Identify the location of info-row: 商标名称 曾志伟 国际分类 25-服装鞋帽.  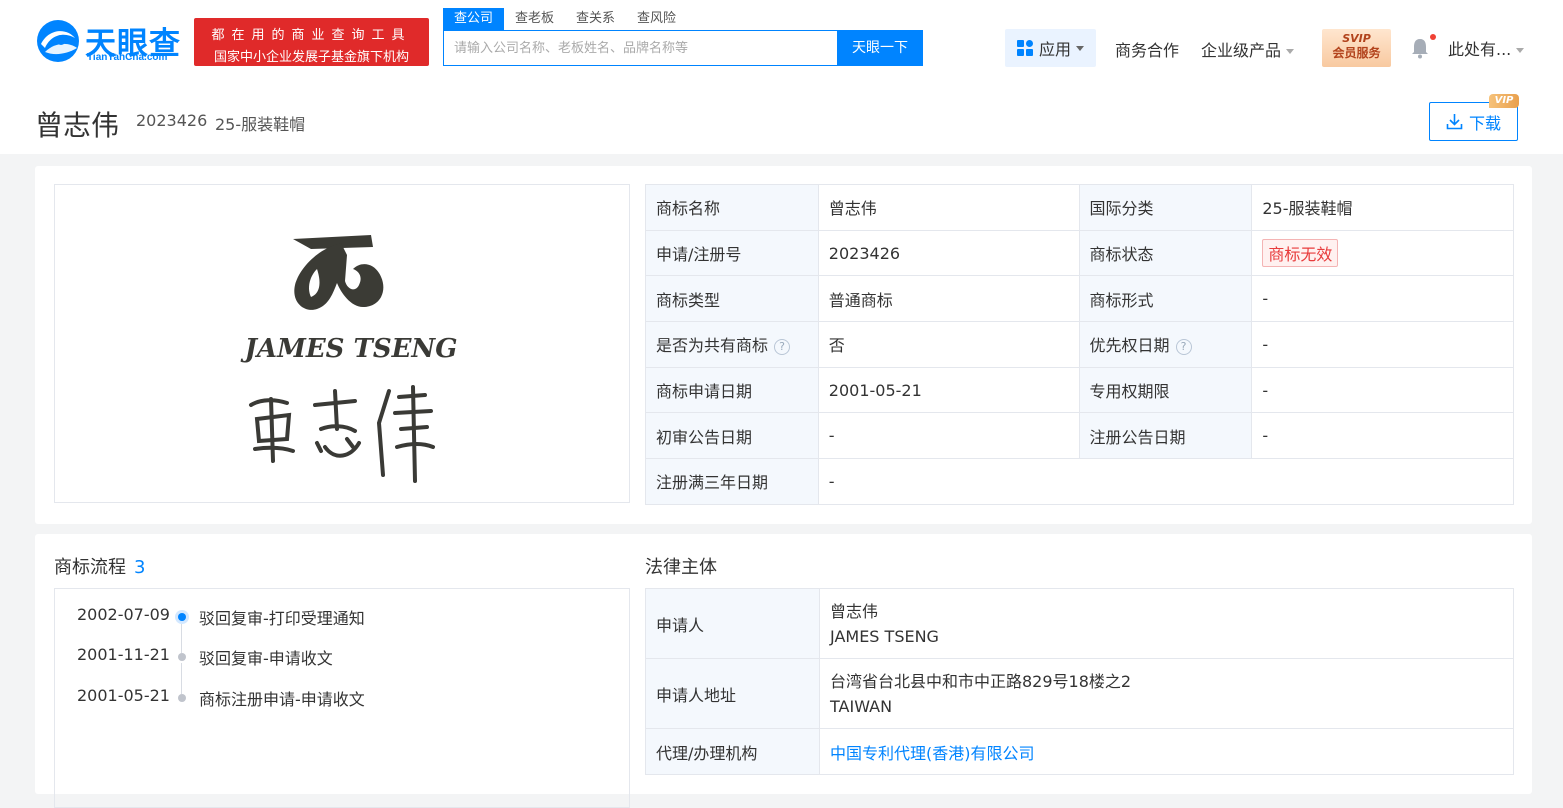
(1079, 207).